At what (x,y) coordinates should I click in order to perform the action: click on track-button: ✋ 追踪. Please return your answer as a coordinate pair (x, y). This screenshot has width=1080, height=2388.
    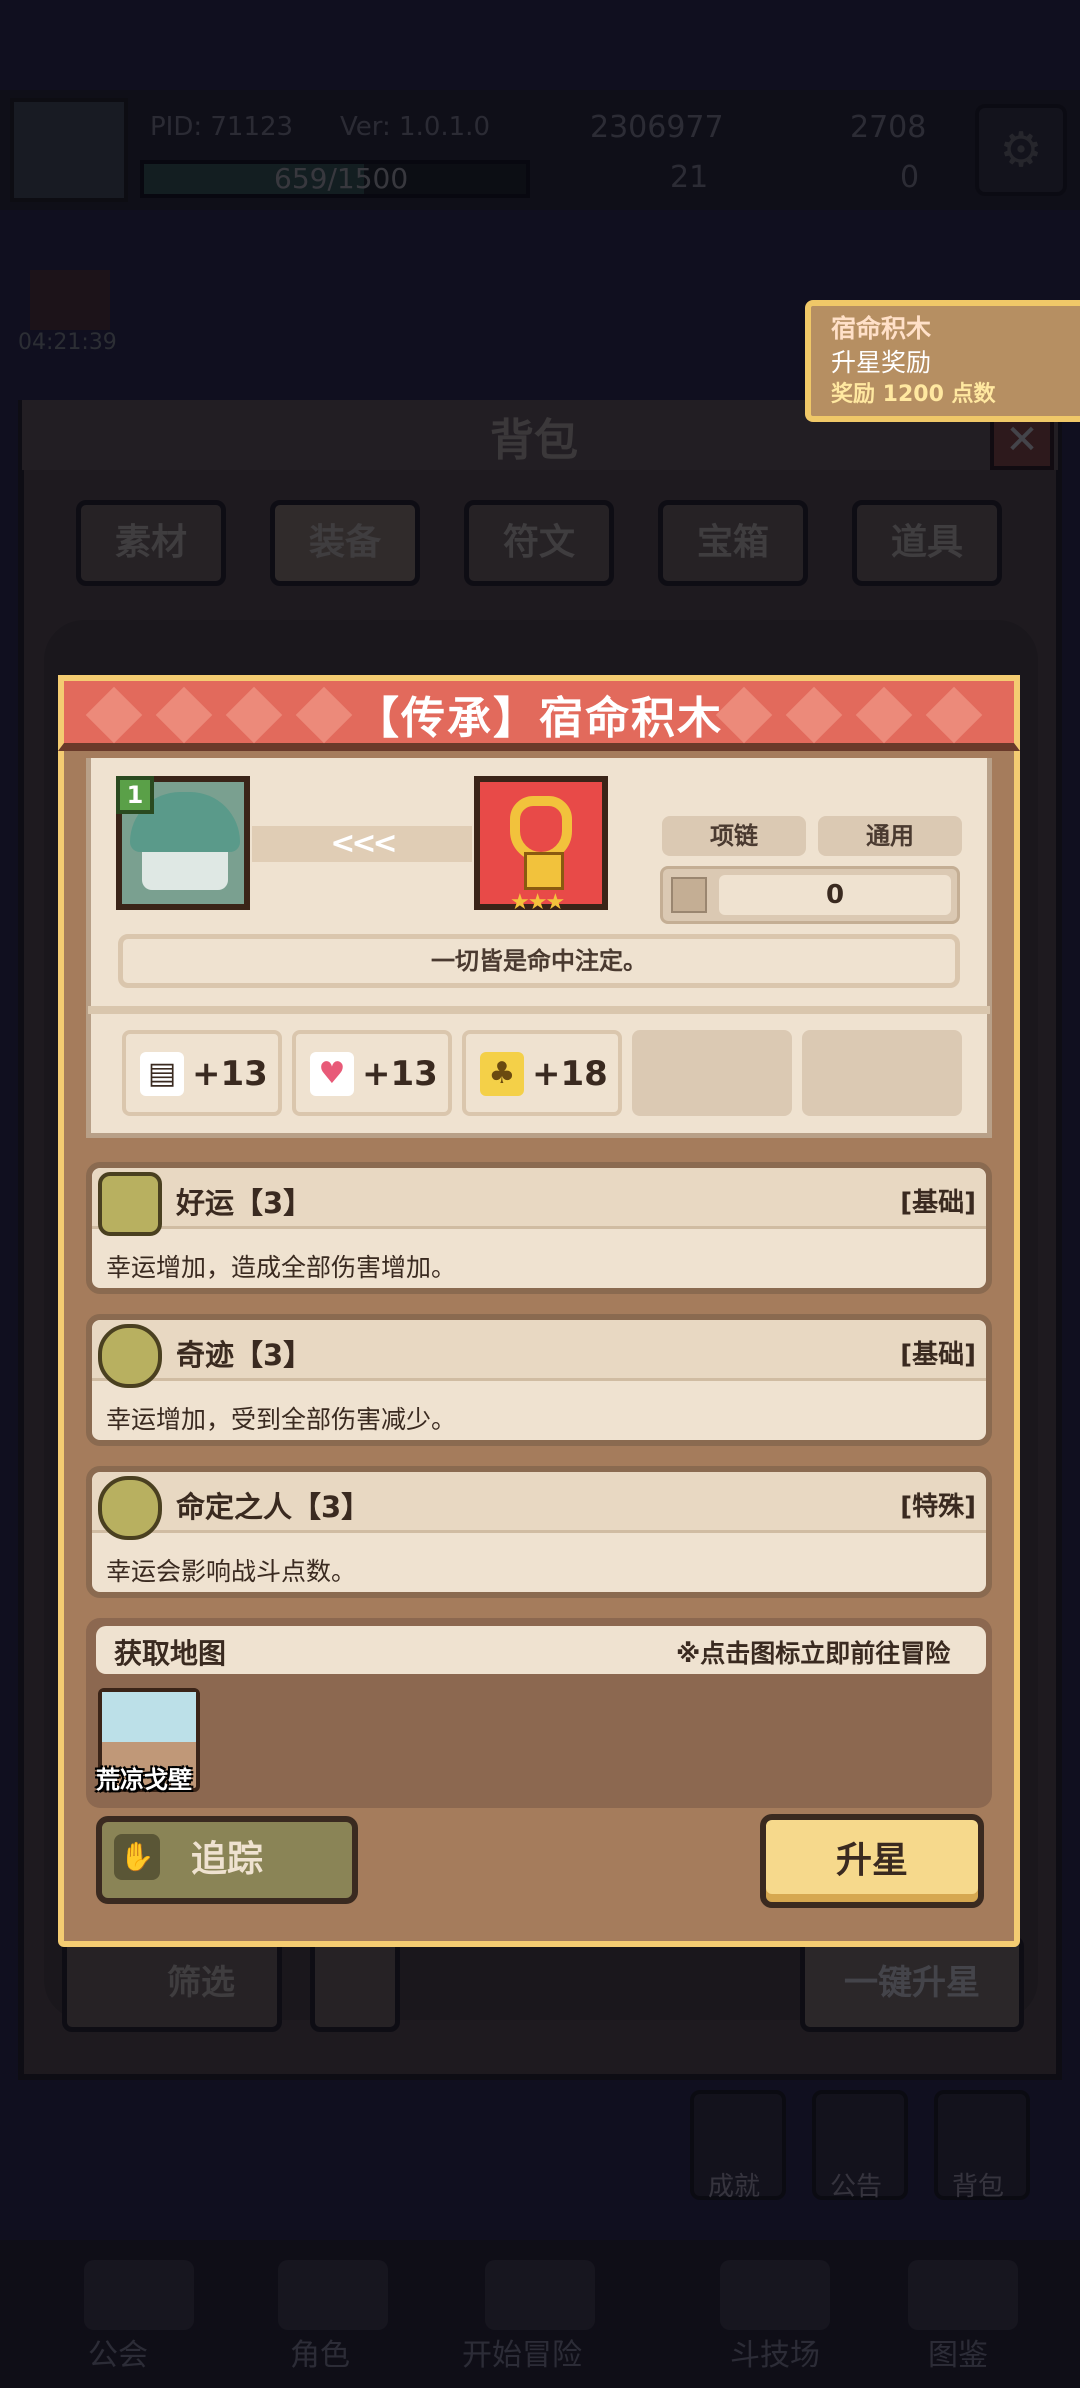
    Looking at the image, I should click on (227, 1860).